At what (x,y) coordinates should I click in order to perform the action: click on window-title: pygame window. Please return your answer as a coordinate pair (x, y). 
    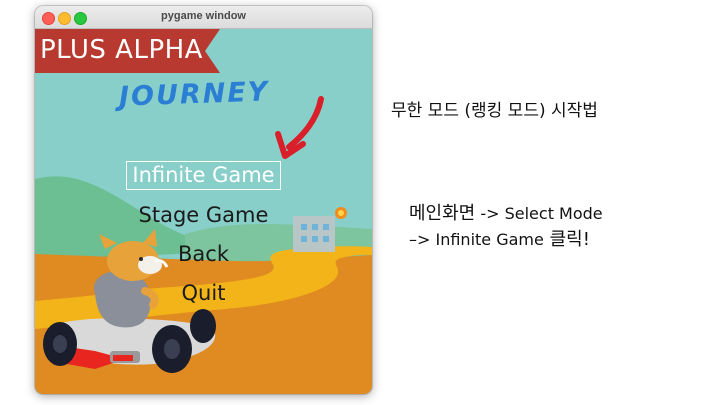
    Looking at the image, I should click on (203, 16).